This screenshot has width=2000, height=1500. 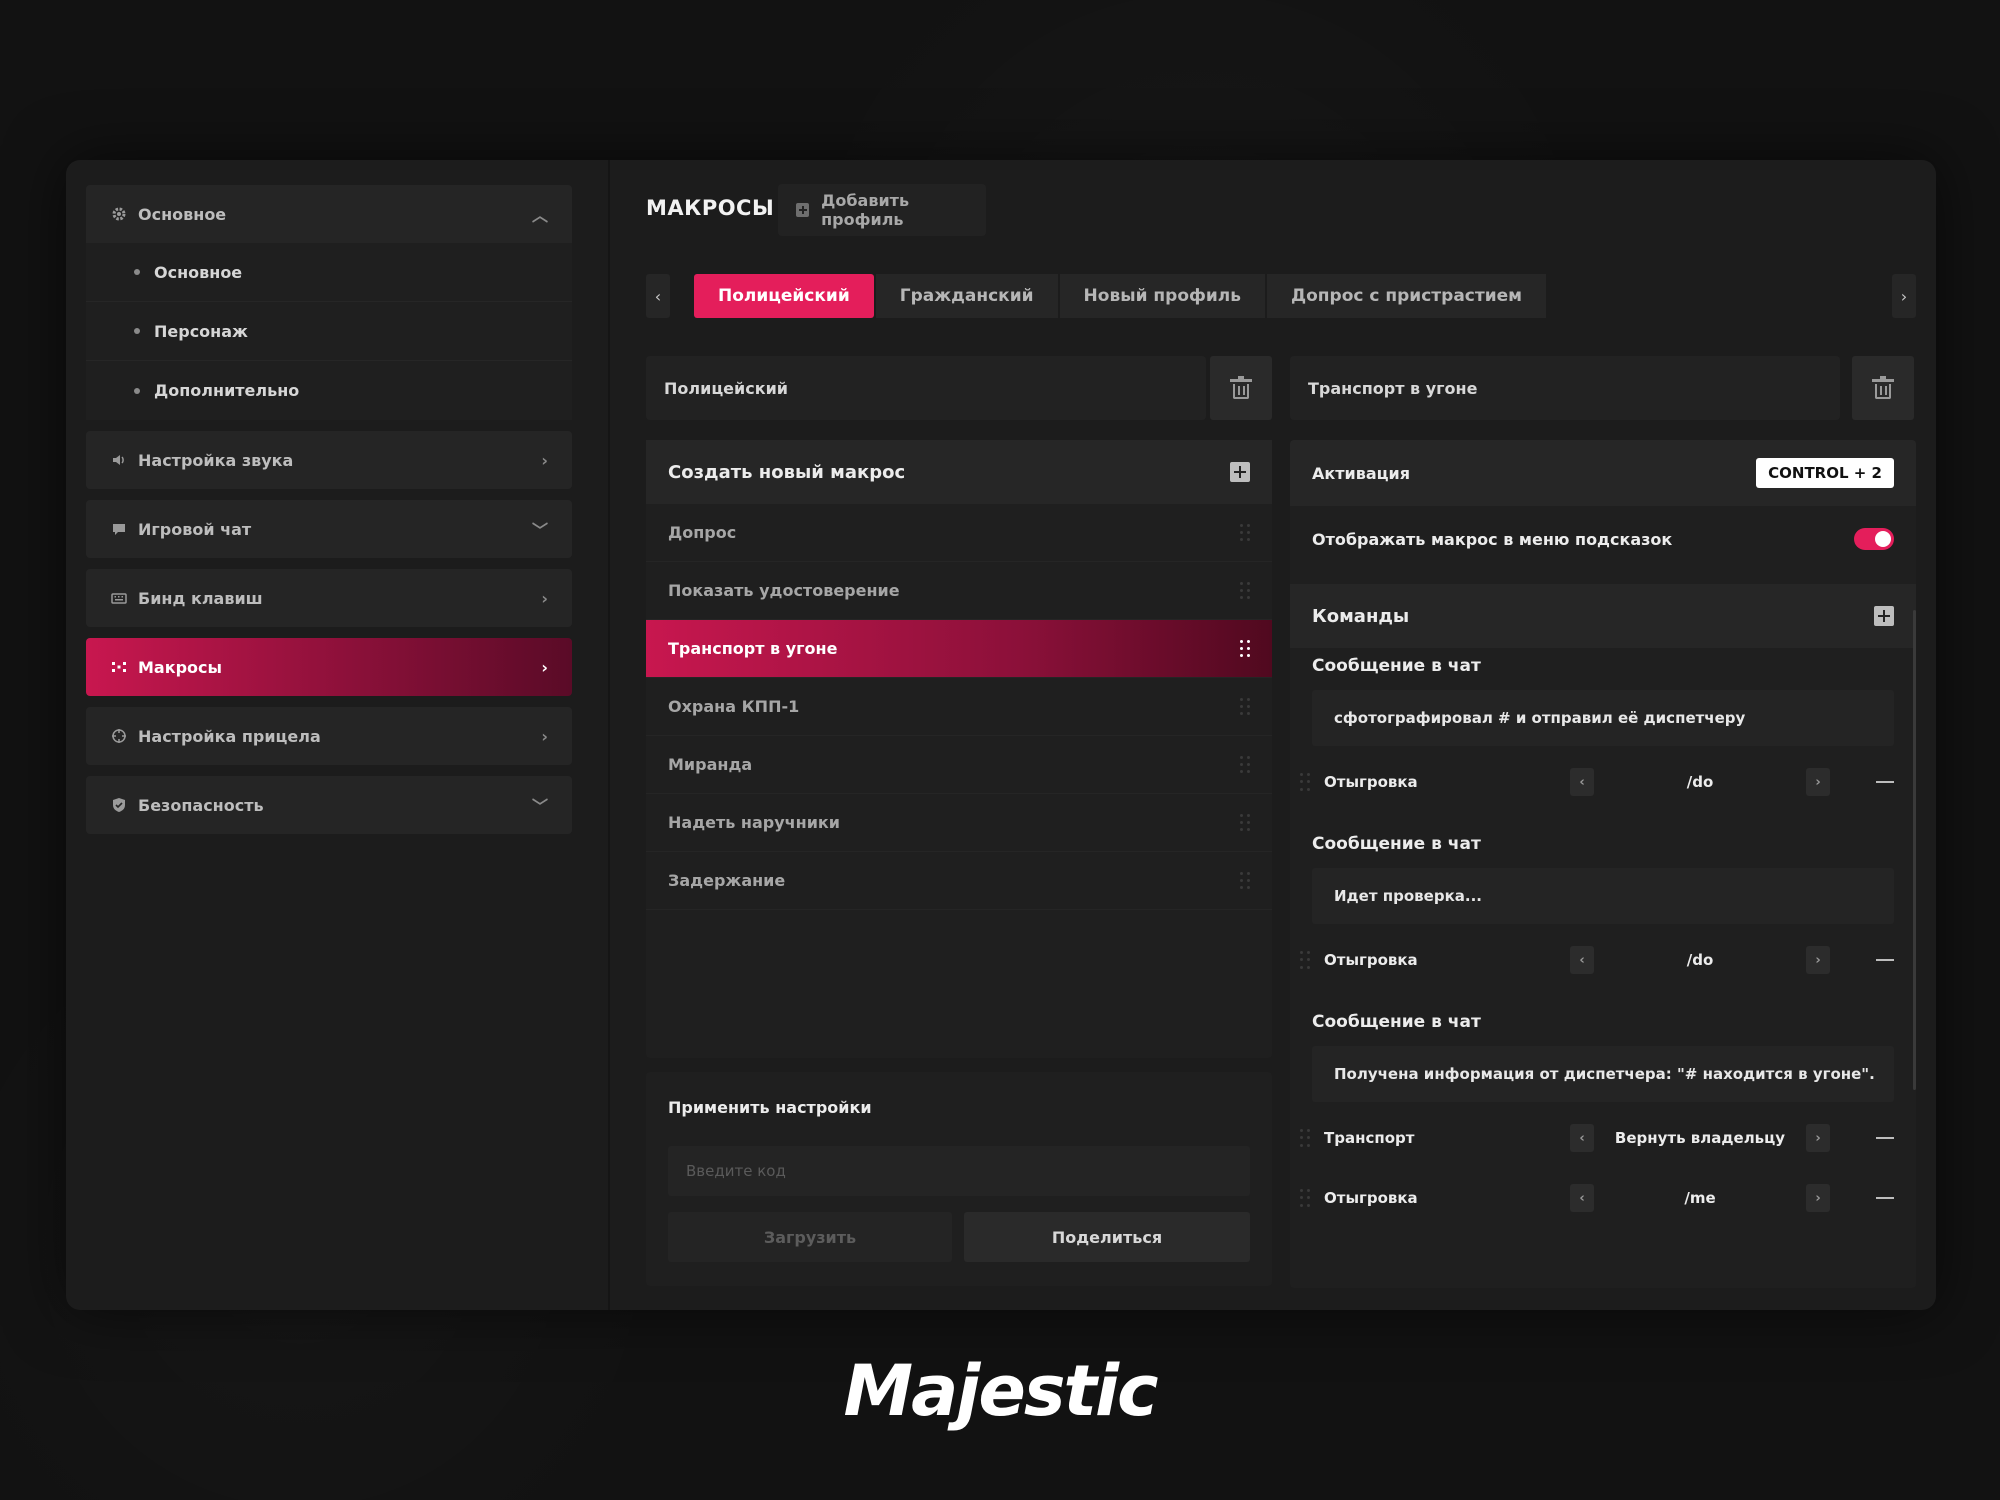 What do you see at coordinates (1874, 539) in the screenshot?
I see `show-hint-toggle` at bounding box center [1874, 539].